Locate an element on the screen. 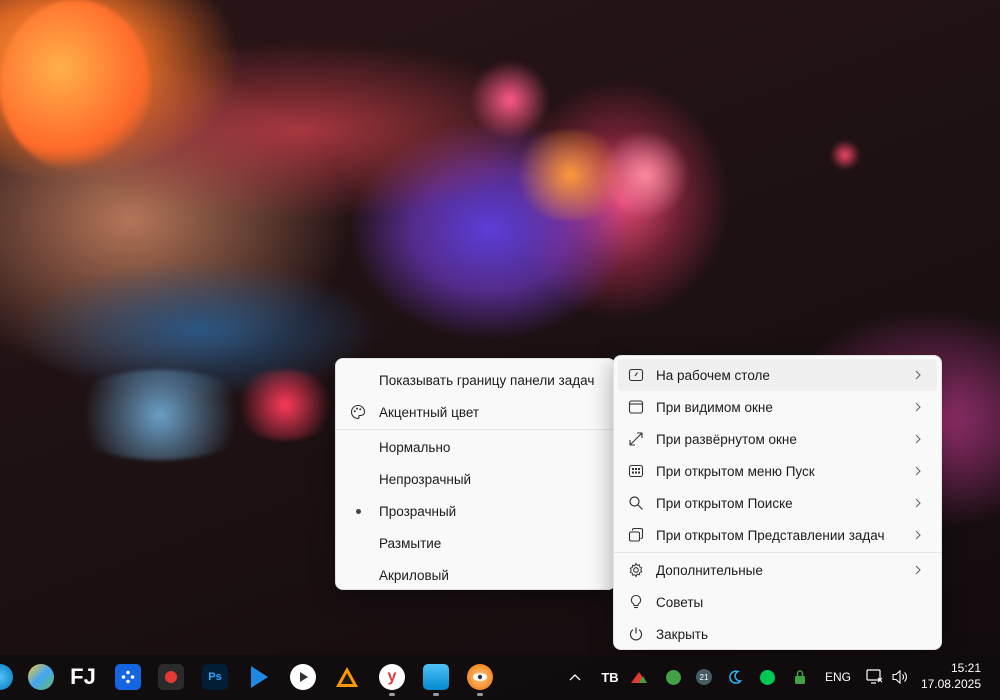  media-player-app-icon is located at coordinates (303, 677).